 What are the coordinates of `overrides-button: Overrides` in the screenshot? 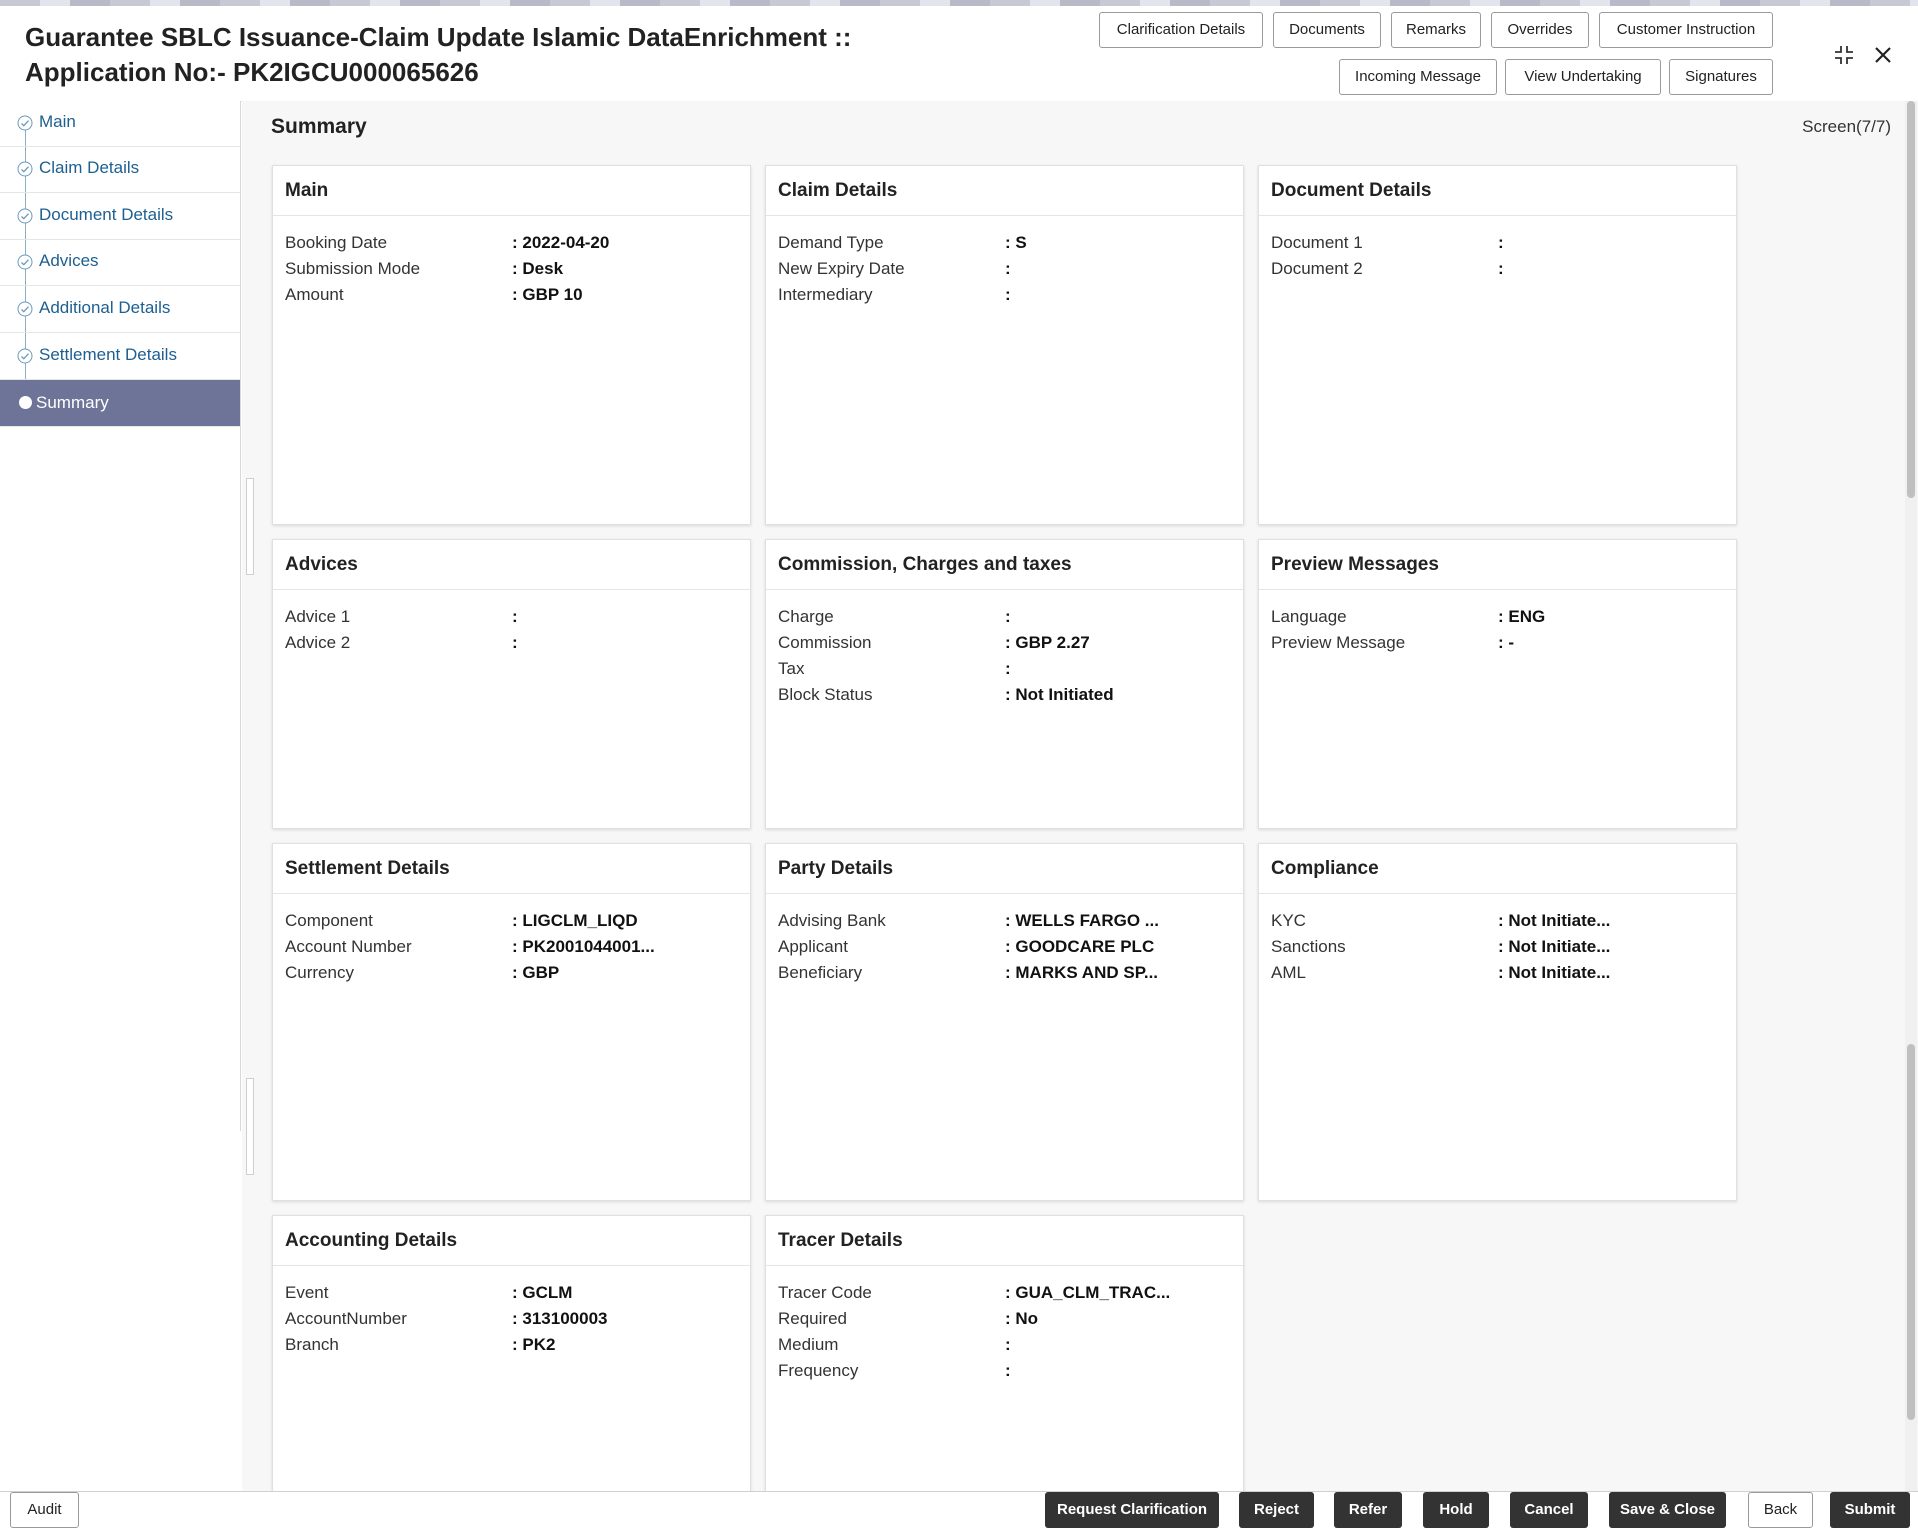 It's located at (1540, 30).